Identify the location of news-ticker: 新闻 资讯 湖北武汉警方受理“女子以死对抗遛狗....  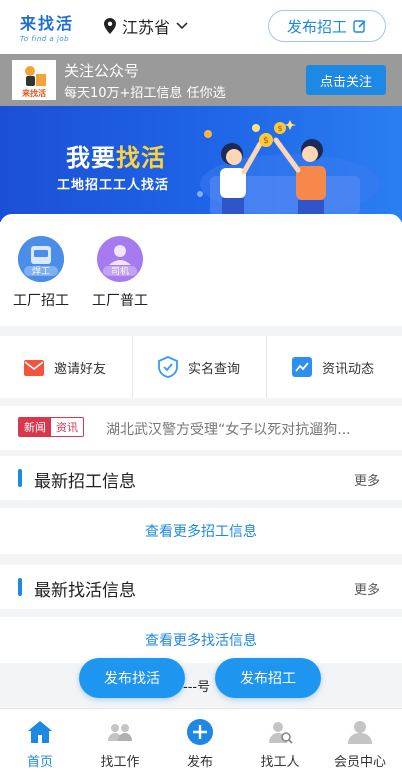
(201, 428).